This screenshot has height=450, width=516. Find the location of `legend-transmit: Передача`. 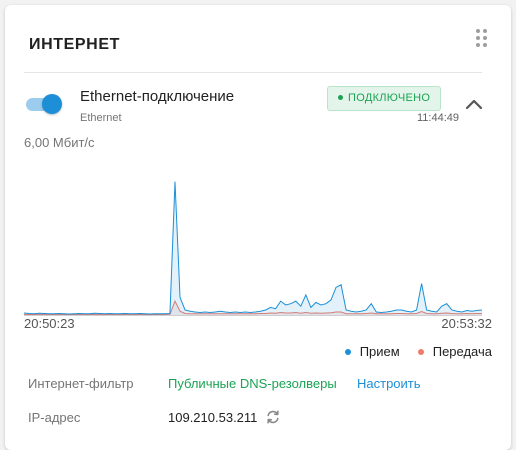

legend-transmit: Передача is located at coordinates (454, 351).